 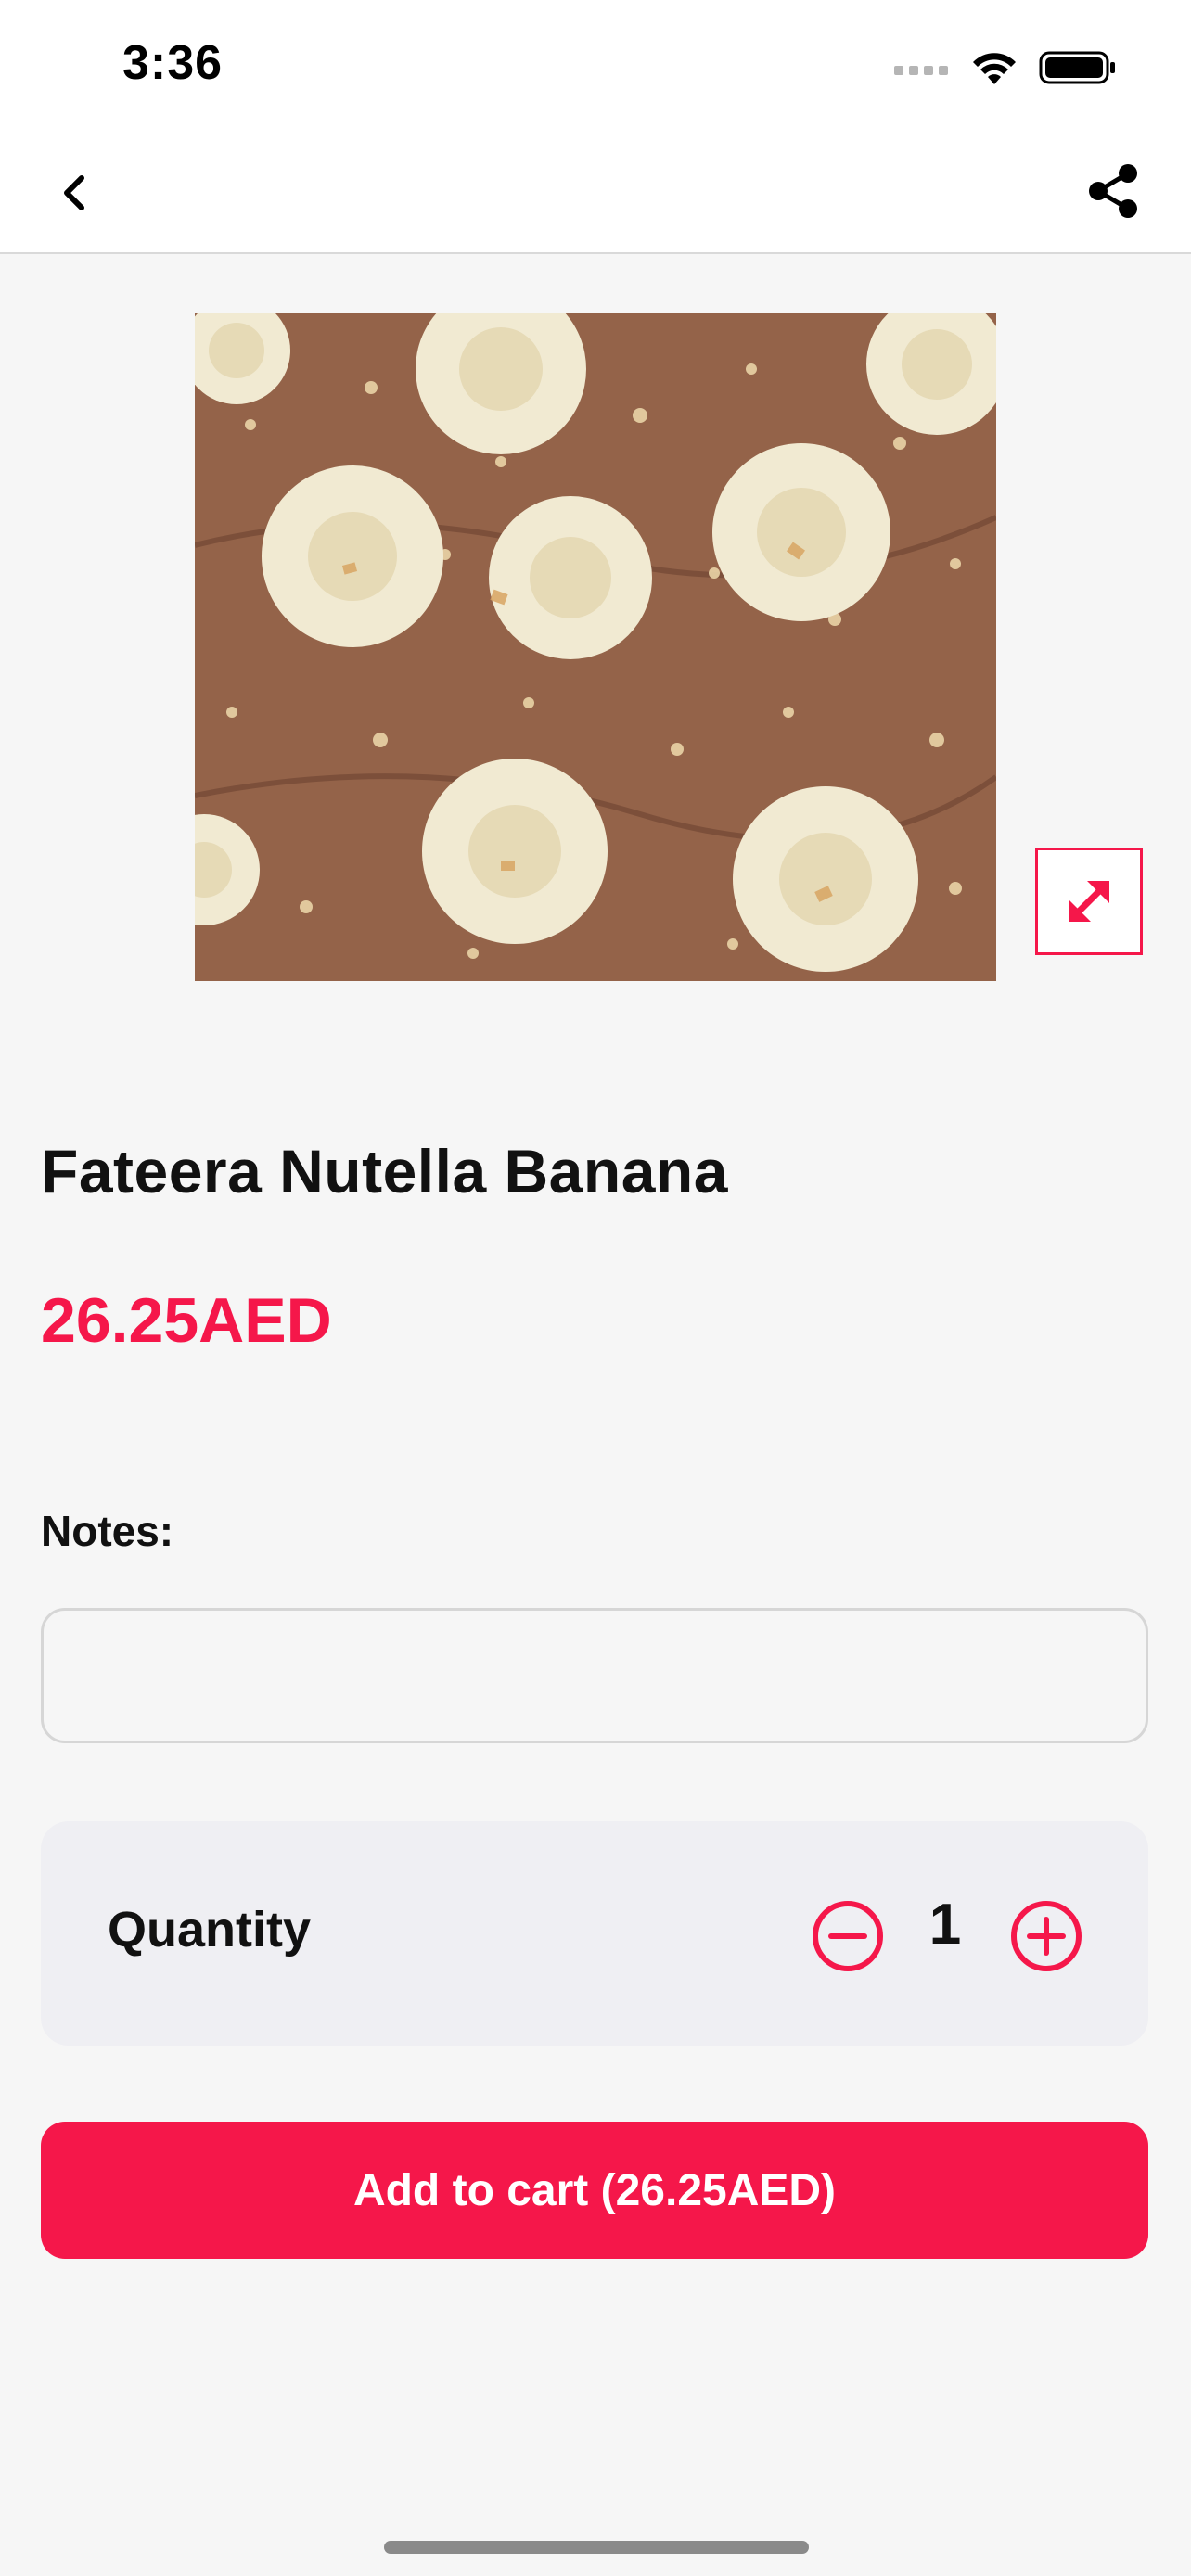 I want to click on add-to-cart-button: Add to cart (26.25AED), so click(x=594, y=2191).